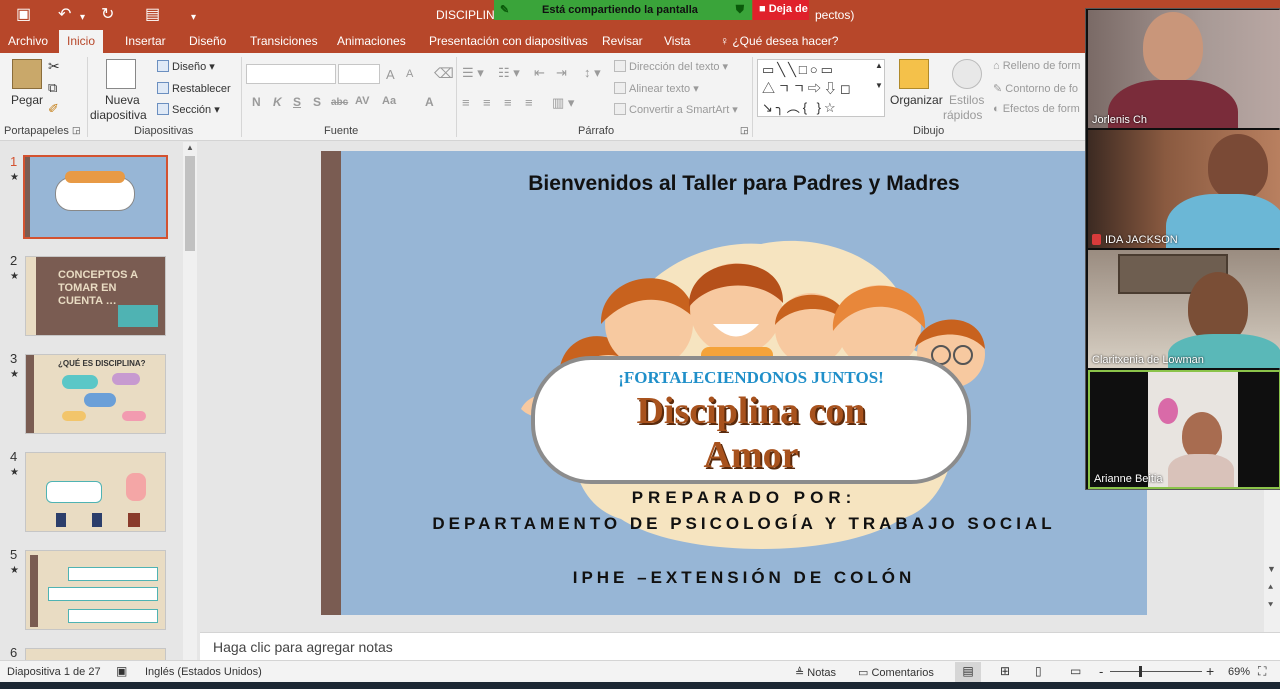 This screenshot has width=1280, height=689. What do you see at coordinates (1038, 671) in the screenshot?
I see `reading-view-icon: ▯` at bounding box center [1038, 671].